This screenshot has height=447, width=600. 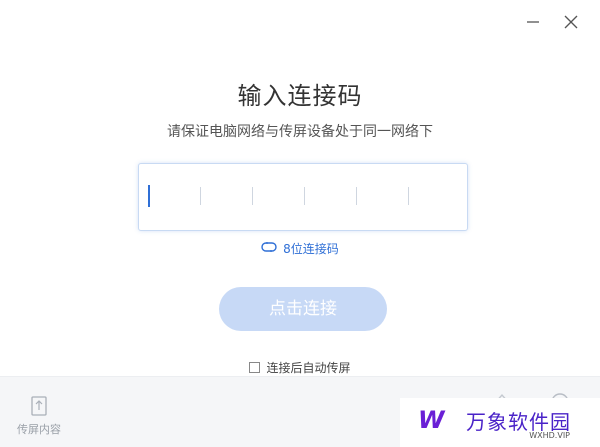 I want to click on share-content-label: 传屏内容, so click(x=39, y=429).